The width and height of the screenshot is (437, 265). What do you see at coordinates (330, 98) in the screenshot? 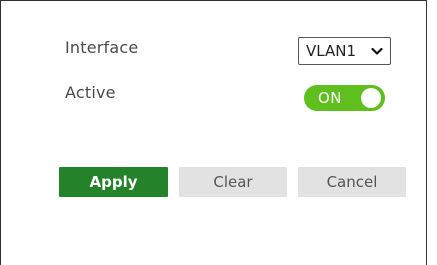
I see `toggle-state-label: ON` at bounding box center [330, 98].